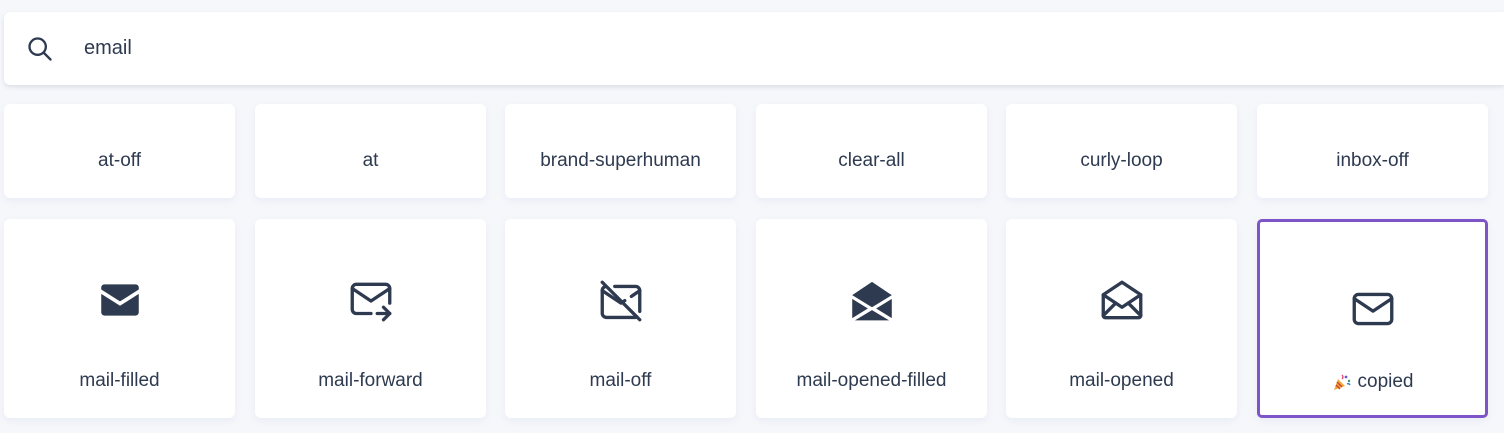 The width and height of the screenshot is (1504, 433). I want to click on icon-card-clear-all: clear-all, so click(871, 151).